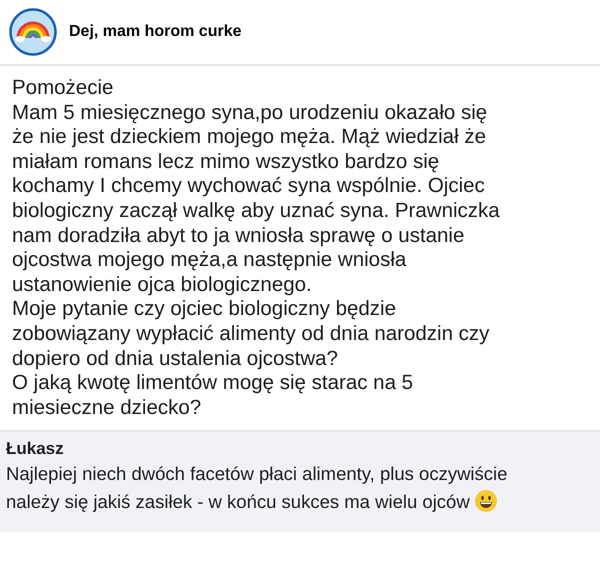 The image size is (600, 581). What do you see at coordinates (155, 32) in the screenshot?
I see `group-name: Dej, mam horom curke` at bounding box center [155, 32].